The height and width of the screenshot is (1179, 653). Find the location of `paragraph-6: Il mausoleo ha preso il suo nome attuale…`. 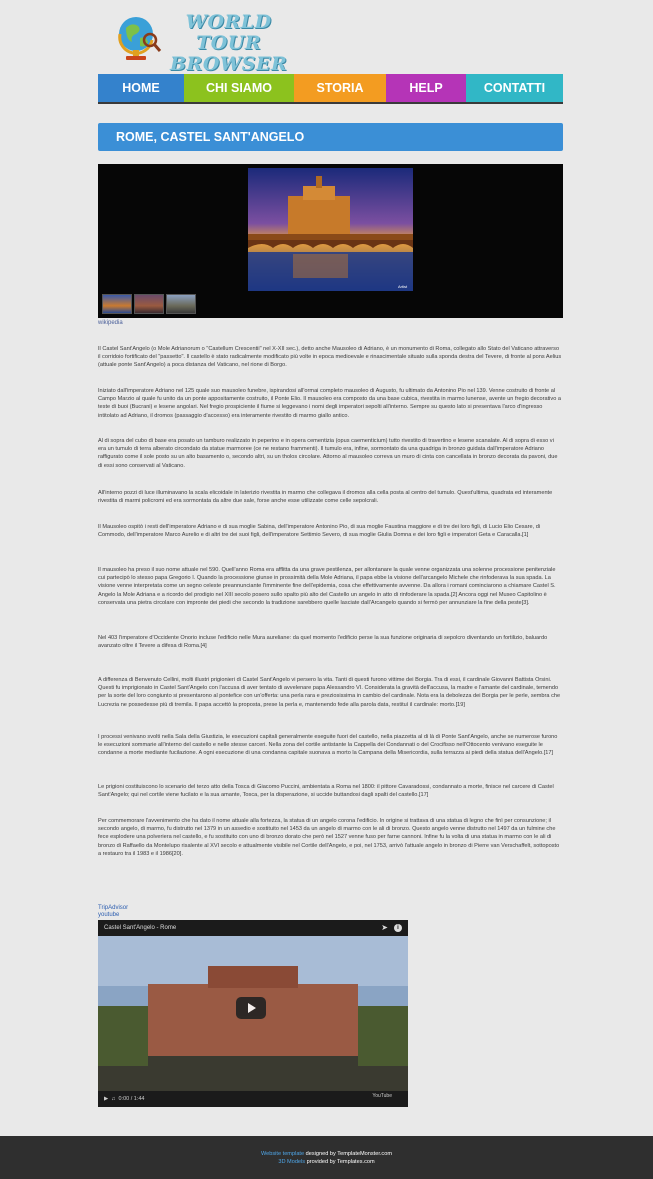

paragraph-6: Il mausoleo ha preso il suo nome attuale… is located at coordinates (327, 586).